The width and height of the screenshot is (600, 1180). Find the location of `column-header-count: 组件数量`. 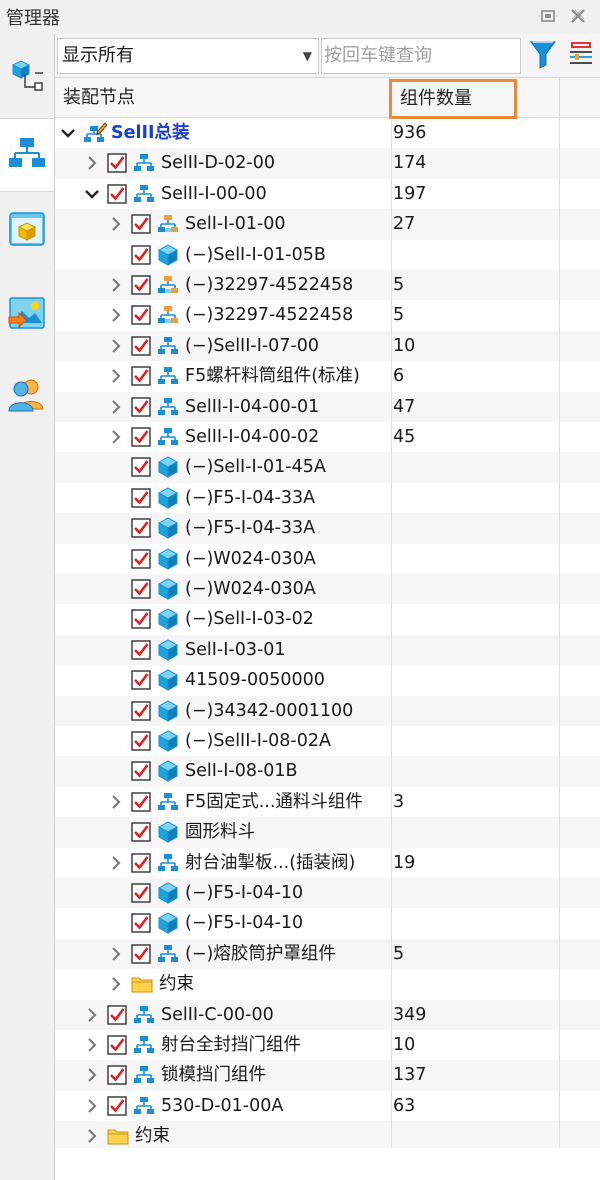

column-header-count: 组件数量 is located at coordinates (453, 99).